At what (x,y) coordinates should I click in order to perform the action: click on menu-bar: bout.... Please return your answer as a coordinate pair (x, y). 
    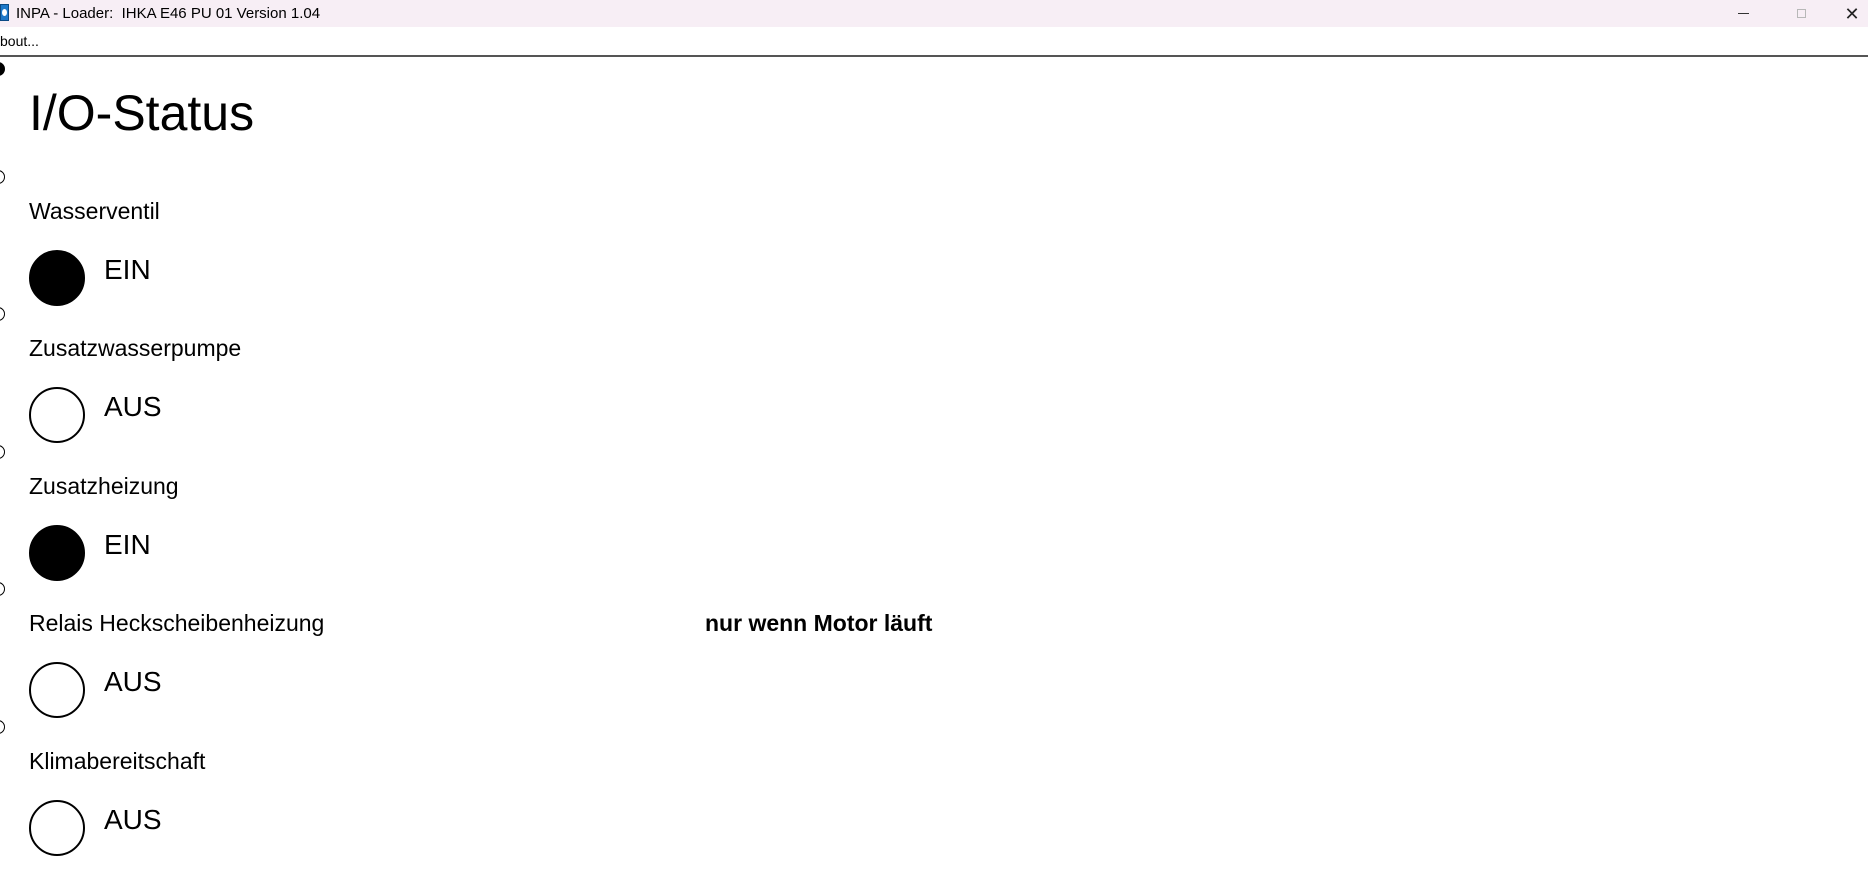
    Looking at the image, I should click on (934, 41).